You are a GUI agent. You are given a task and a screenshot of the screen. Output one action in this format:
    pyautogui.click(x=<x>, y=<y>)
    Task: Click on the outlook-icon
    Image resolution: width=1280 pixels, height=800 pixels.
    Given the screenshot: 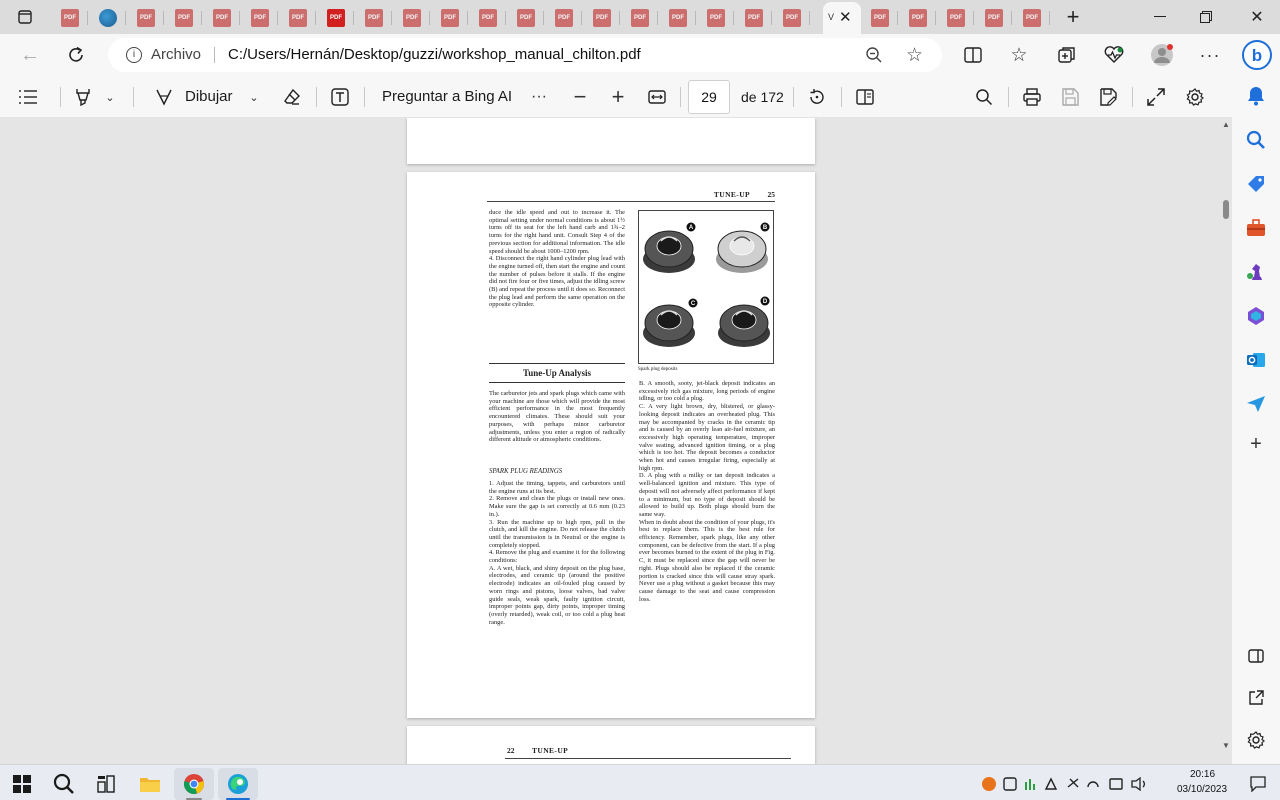 What is the action you would take?
    pyautogui.click(x=1256, y=360)
    